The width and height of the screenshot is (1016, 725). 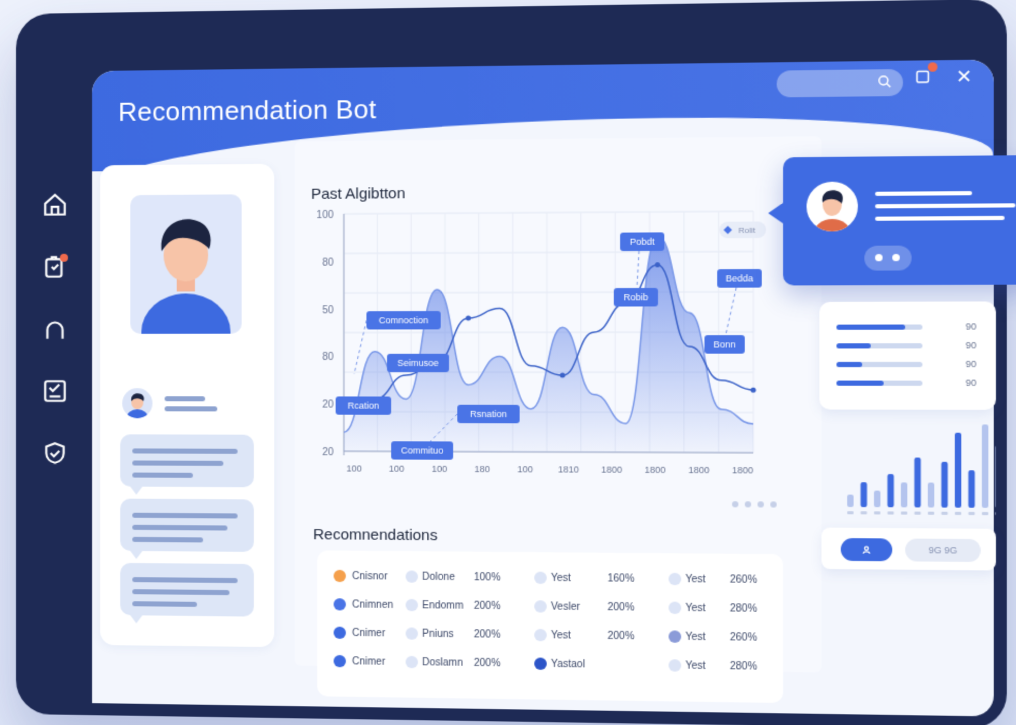 What do you see at coordinates (403, 320) in the screenshot?
I see `chart-node: Comnoction` at bounding box center [403, 320].